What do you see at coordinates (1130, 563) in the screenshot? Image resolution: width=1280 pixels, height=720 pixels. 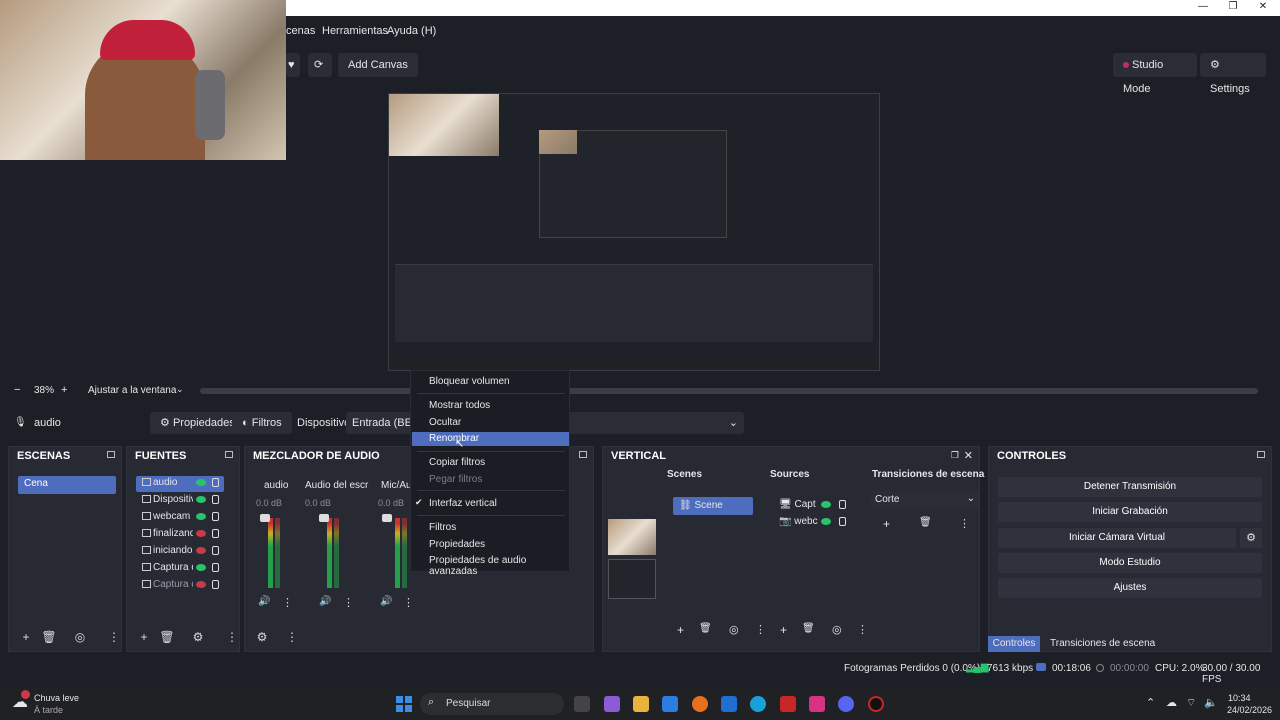 I see `studio-mode-toggle-button: Modo Estudio` at bounding box center [1130, 563].